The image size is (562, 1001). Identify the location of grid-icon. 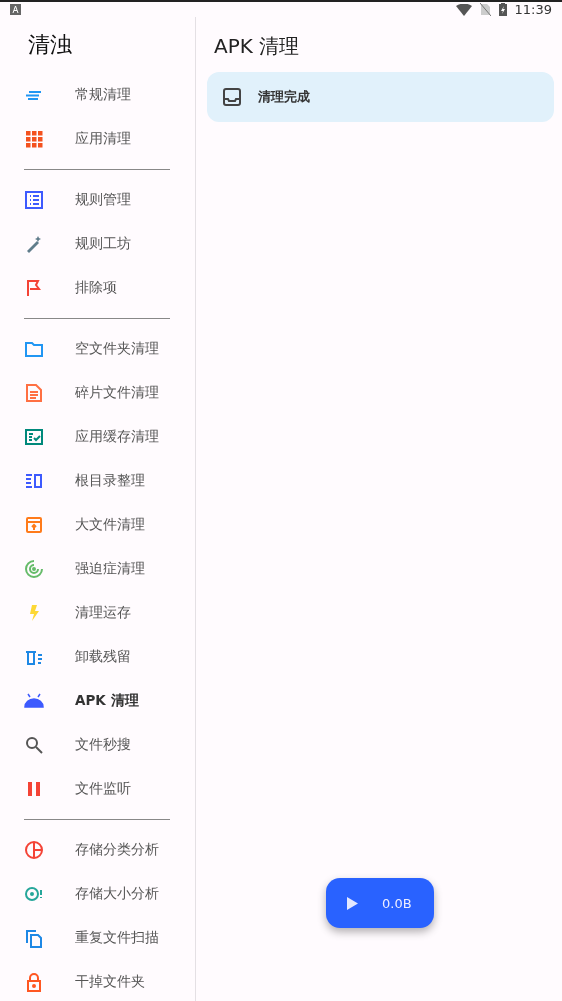
(34, 139).